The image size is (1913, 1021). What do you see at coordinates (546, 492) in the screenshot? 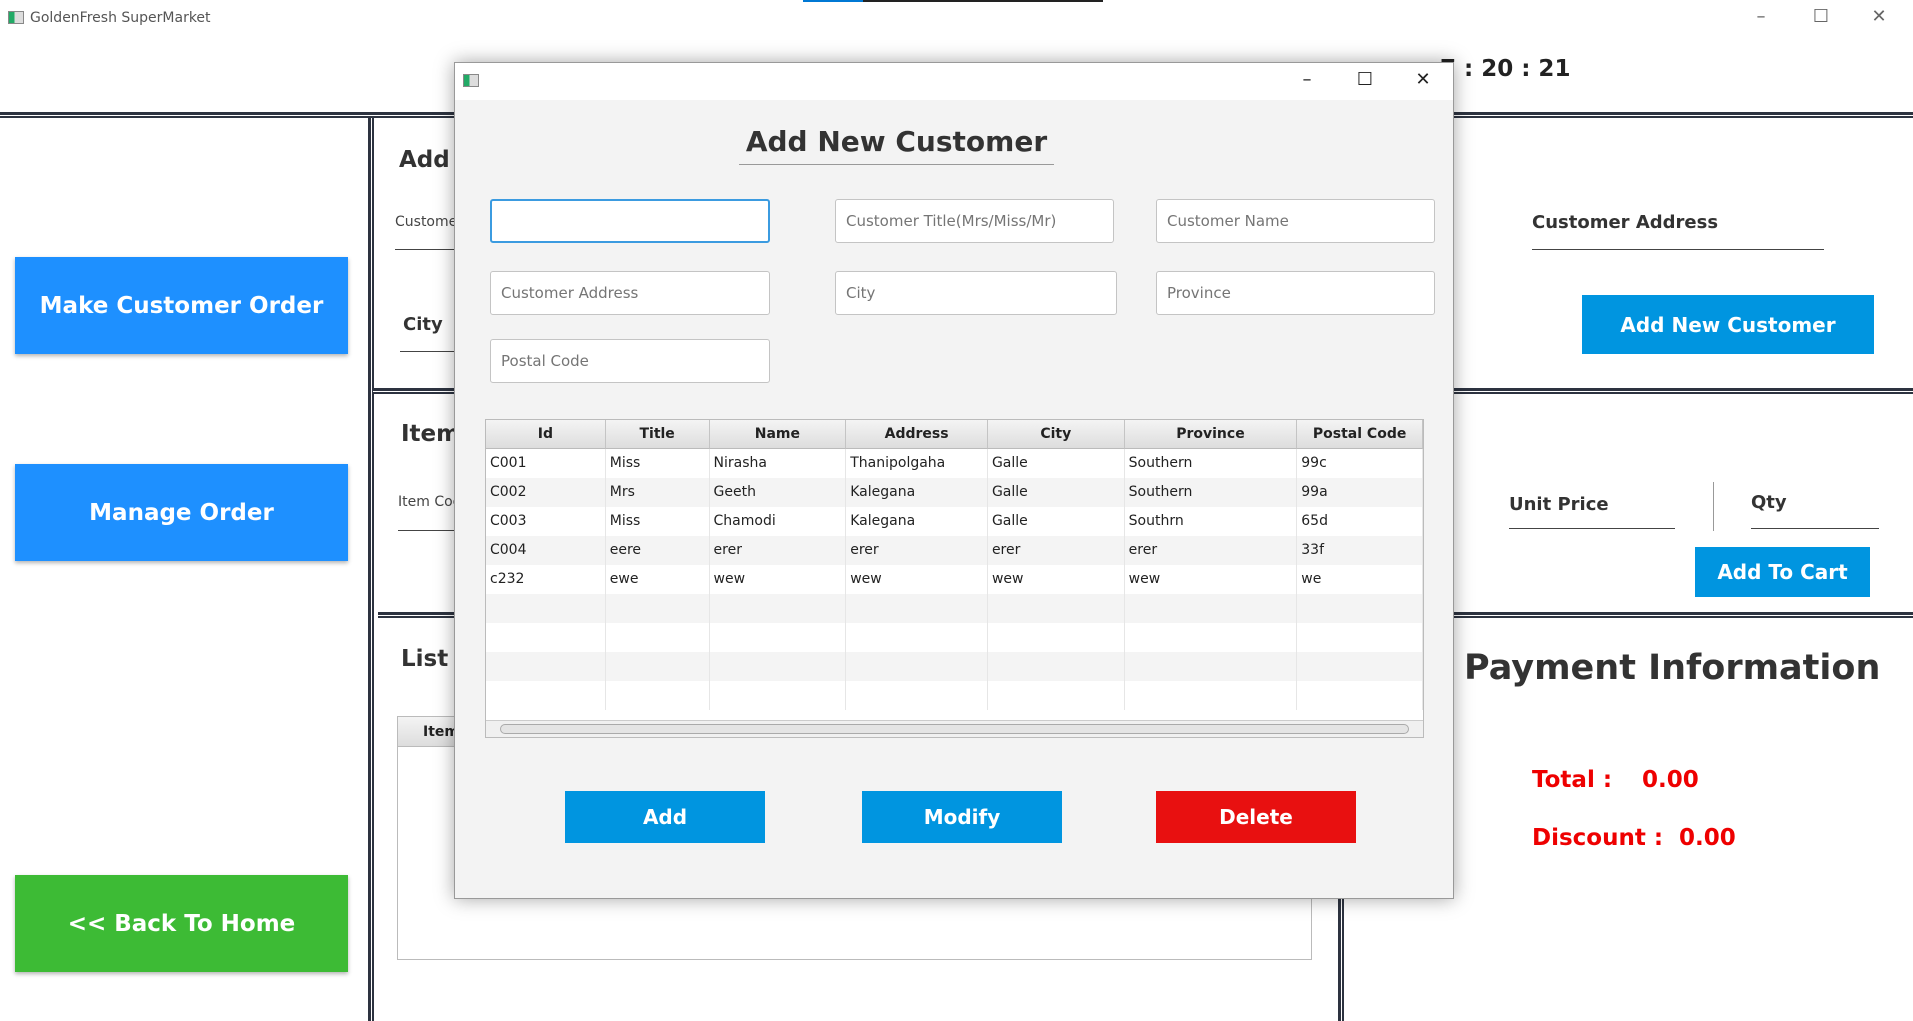
I see `table-cell: C002` at bounding box center [546, 492].